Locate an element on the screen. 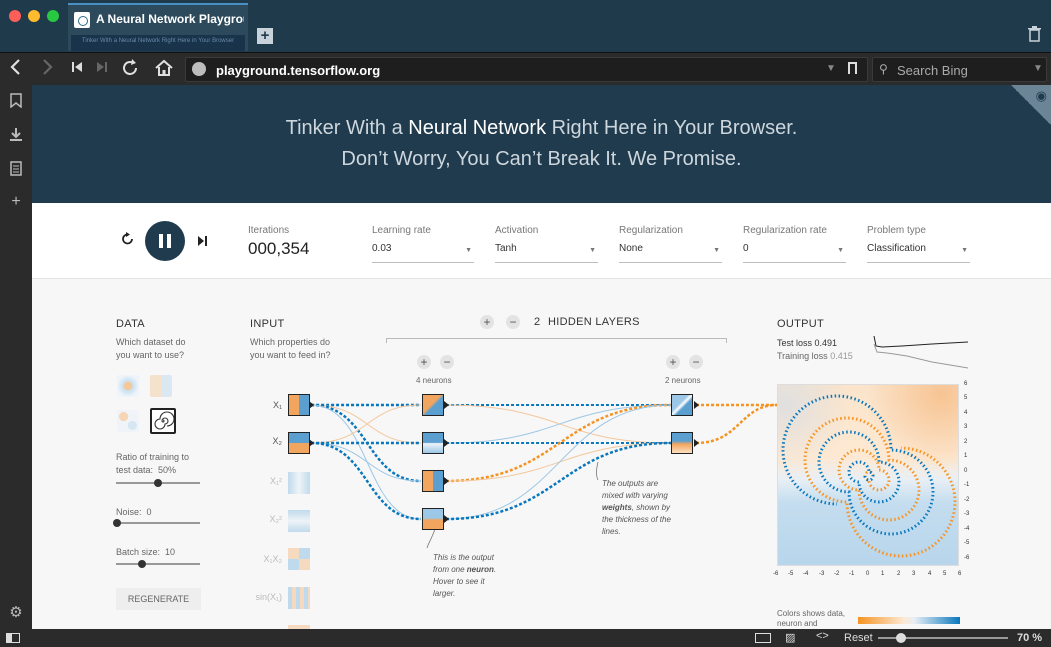 Image resolution: width=1051 pixels, height=647 pixels. x-tick: 1 is located at coordinates (883, 574).